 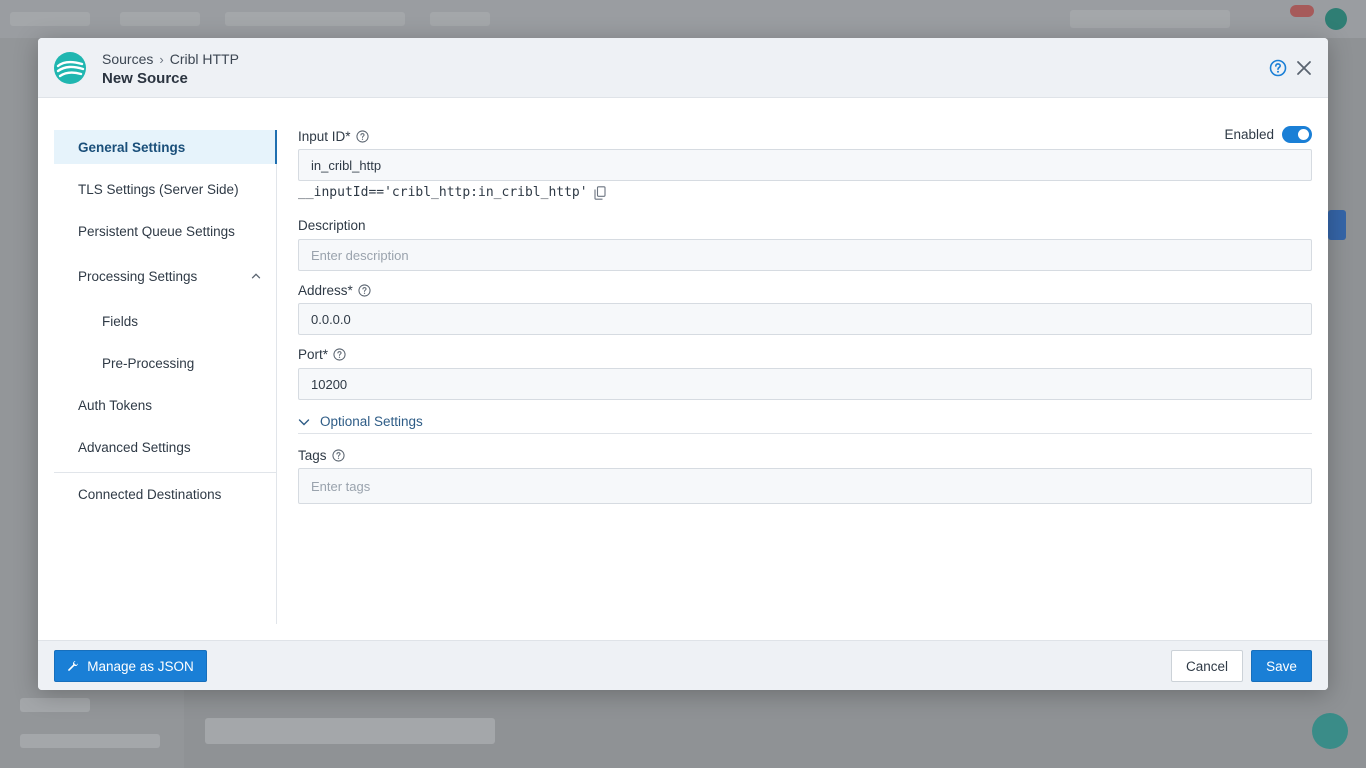 I want to click on input-id-label: Input ID*, so click(x=333, y=136).